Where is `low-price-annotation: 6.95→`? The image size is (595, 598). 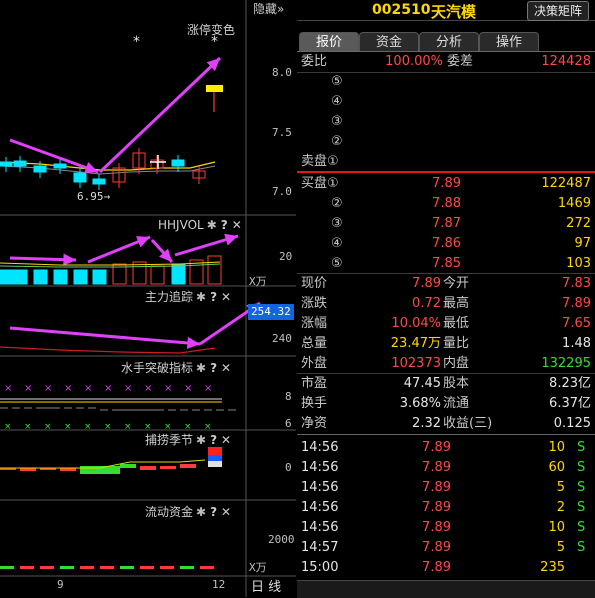 low-price-annotation: 6.95→ is located at coordinates (94, 196).